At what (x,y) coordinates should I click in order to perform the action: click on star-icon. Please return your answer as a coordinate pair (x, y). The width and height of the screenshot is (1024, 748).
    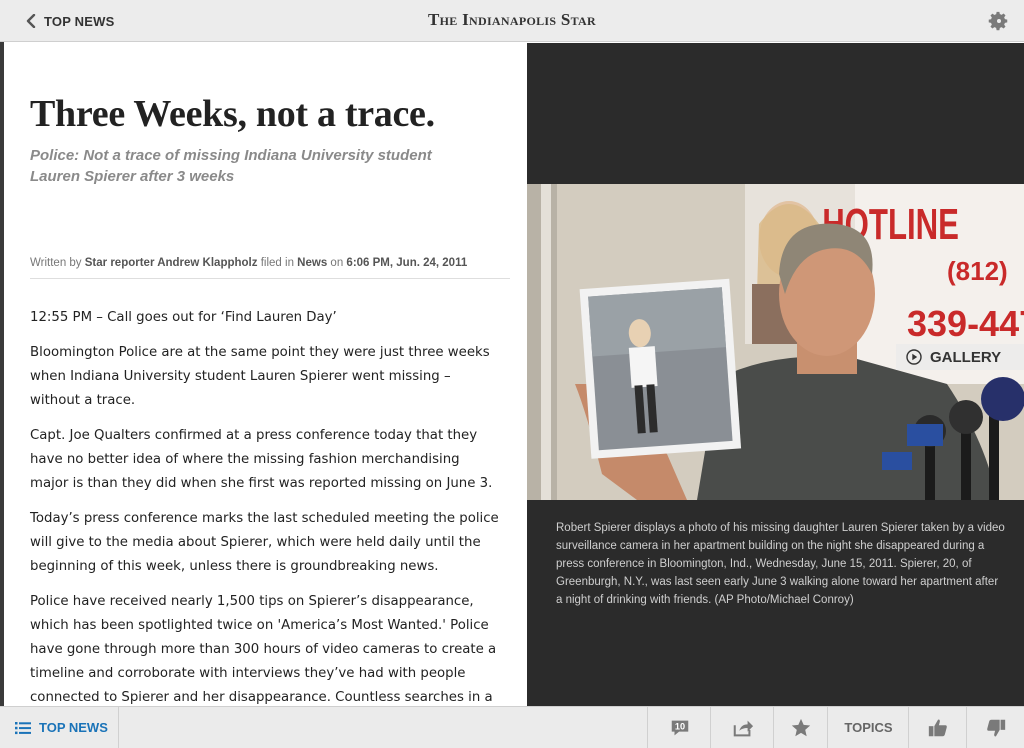
    Looking at the image, I should click on (801, 727).